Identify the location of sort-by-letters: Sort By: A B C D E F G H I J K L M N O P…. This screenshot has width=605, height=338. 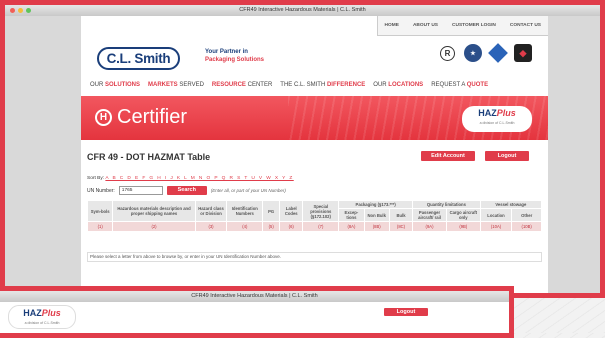
(190, 178).